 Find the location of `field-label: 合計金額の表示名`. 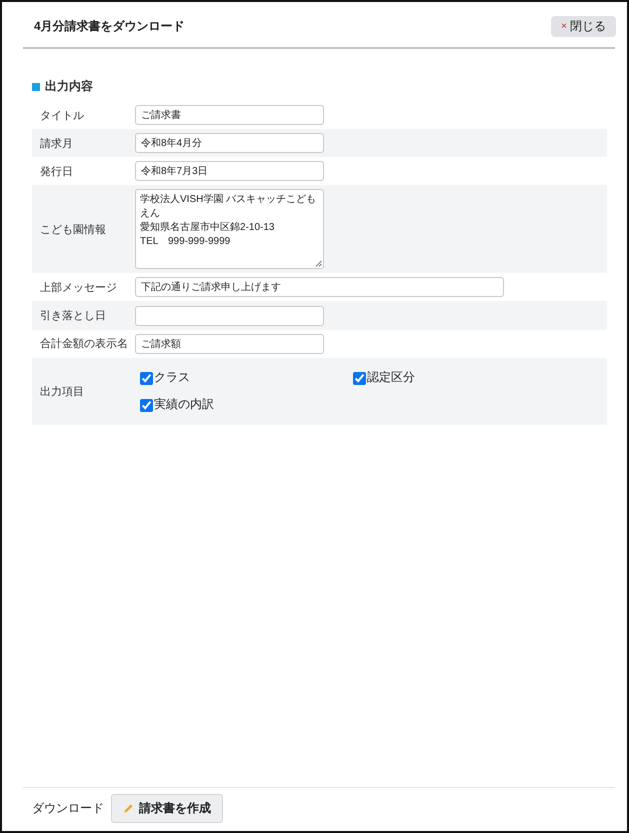

field-label: 合計金額の表示名 is located at coordinates (84, 343).